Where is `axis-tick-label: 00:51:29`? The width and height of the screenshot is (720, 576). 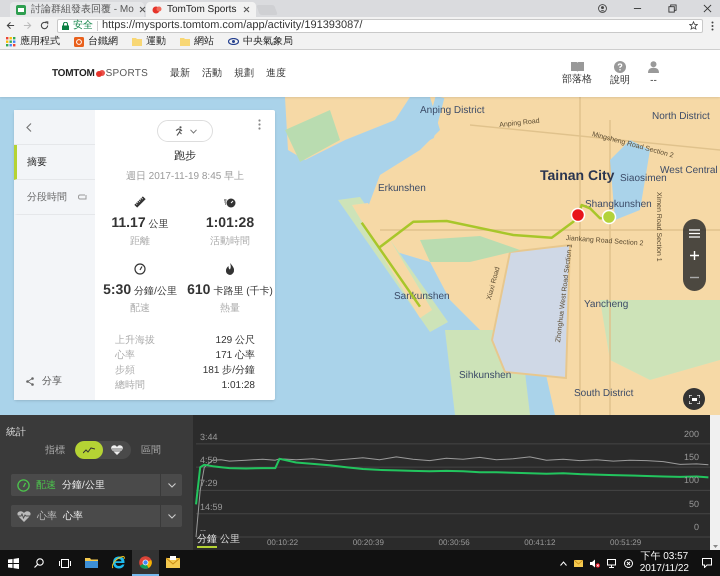 axis-tick-label: 00:51:29 is located at coordinates (626, 543).